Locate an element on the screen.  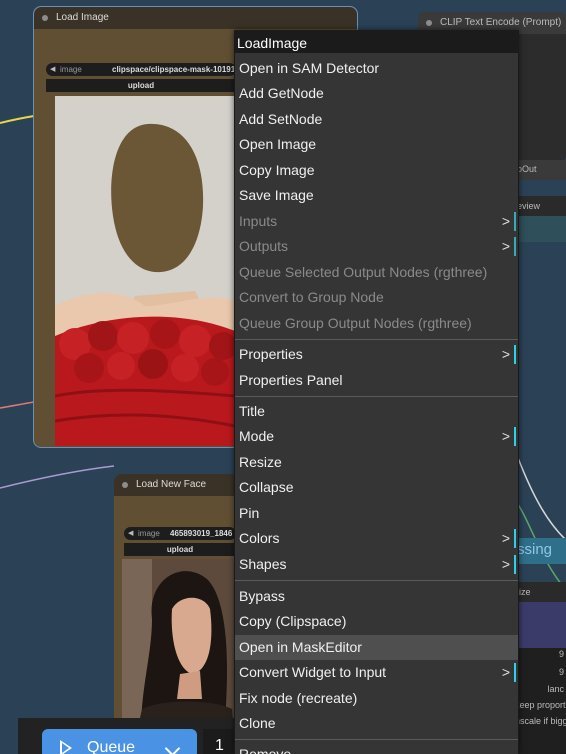
menu-item-label: Bypass is located at coordinates (262, 596).